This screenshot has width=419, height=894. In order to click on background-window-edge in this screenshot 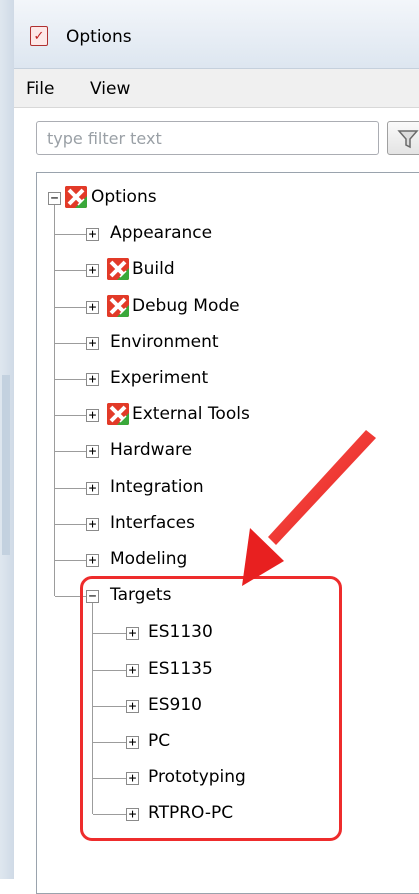, I will do `click(7, 439)`.